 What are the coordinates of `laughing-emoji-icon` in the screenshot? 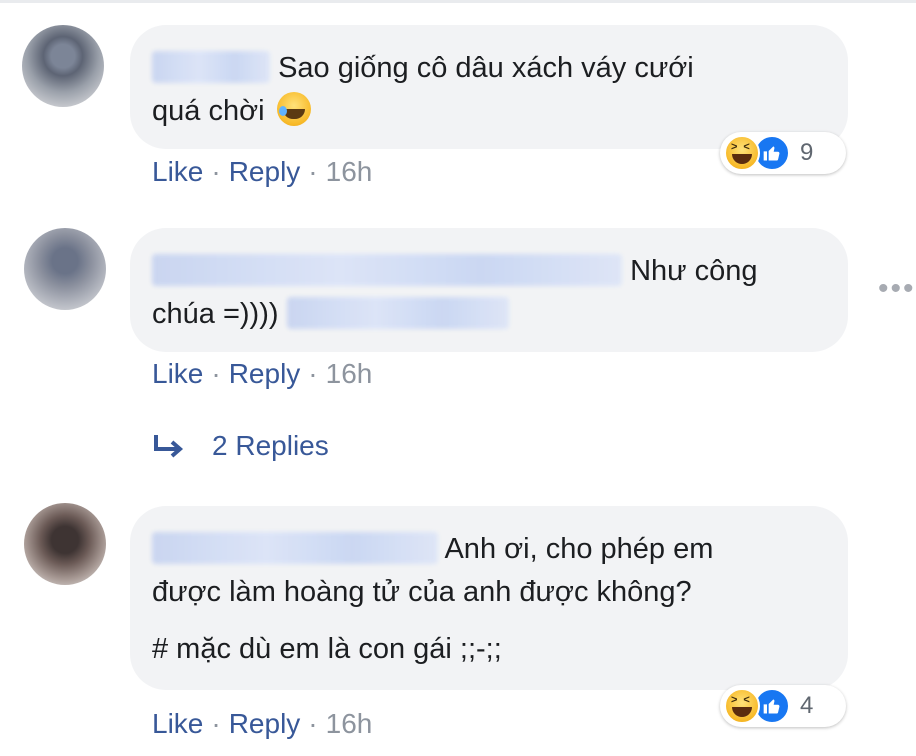 It's located at (293, 109).